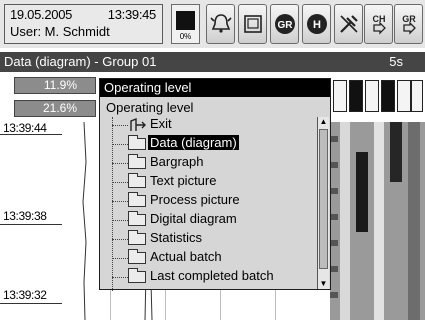 Image resolution: width=425 pixels, height=320 pixels. I want to click on channel-next-button: CH, so click(378, 24).